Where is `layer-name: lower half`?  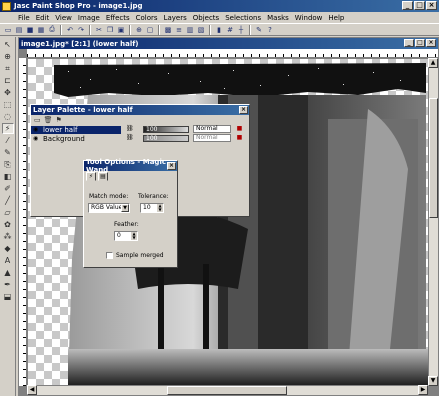
layer-name: lower half is located at coordinates (76, 129).